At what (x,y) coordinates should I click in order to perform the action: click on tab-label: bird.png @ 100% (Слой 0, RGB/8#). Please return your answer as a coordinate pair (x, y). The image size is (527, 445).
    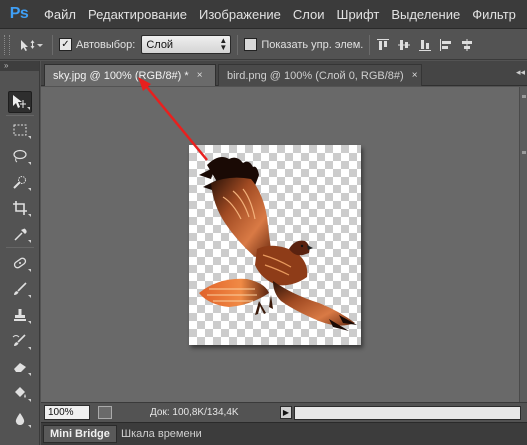
    Looking at the image, I should click on (315, 75).